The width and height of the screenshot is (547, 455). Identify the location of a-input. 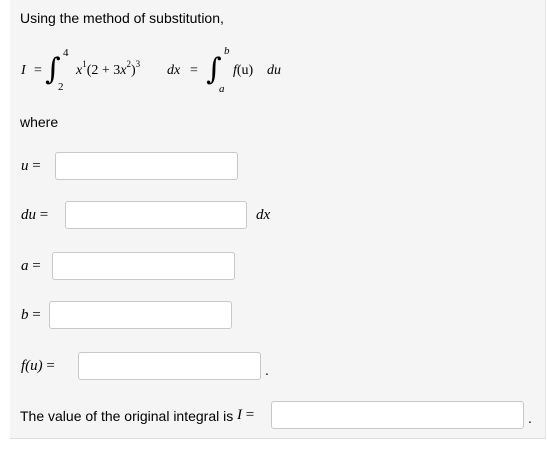
(143, 266).